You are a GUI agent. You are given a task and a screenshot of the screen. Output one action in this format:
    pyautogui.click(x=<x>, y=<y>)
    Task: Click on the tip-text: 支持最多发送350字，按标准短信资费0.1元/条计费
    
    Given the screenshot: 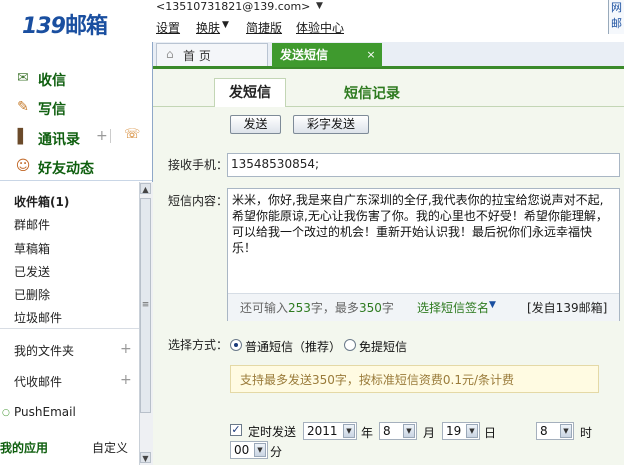 What is the action you would take?
    pyautogui.click(x=377, y=380)
    